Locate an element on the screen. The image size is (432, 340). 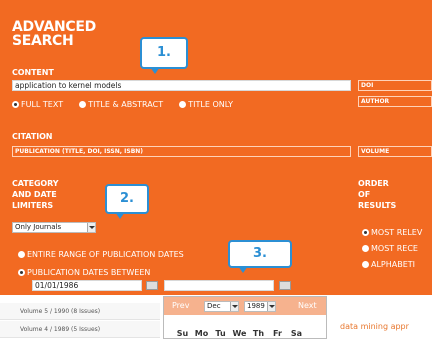
radio-most-recent is located at coordinates (365, 248).